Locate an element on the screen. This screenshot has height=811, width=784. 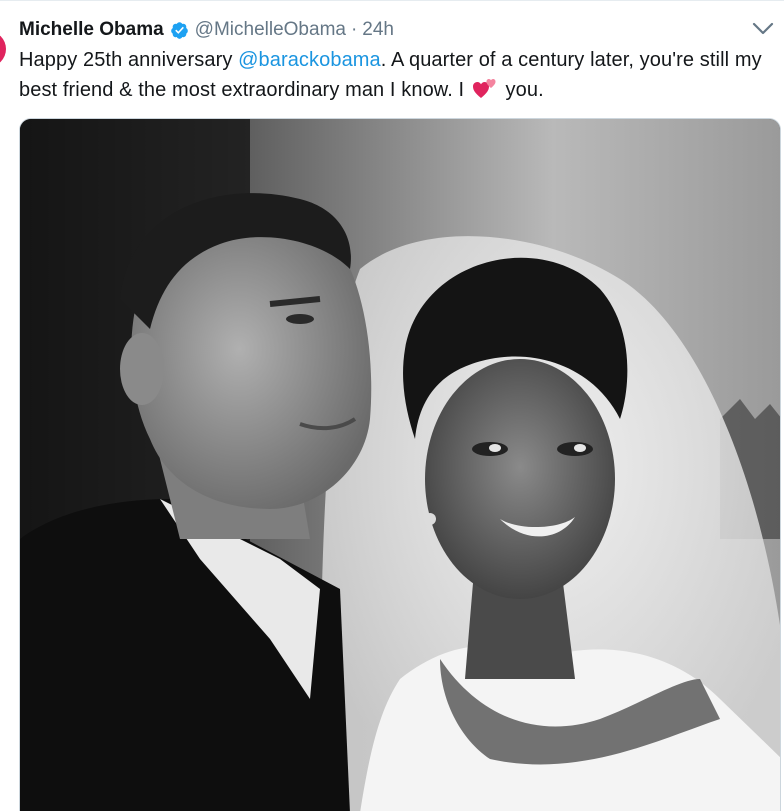
chevron-down-icon is located at coordinates (763, 29).